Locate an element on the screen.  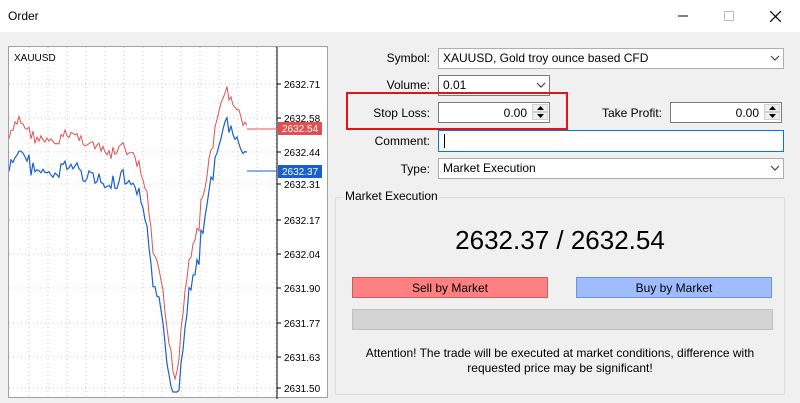
comment-input is located at coordinates (611, 141).